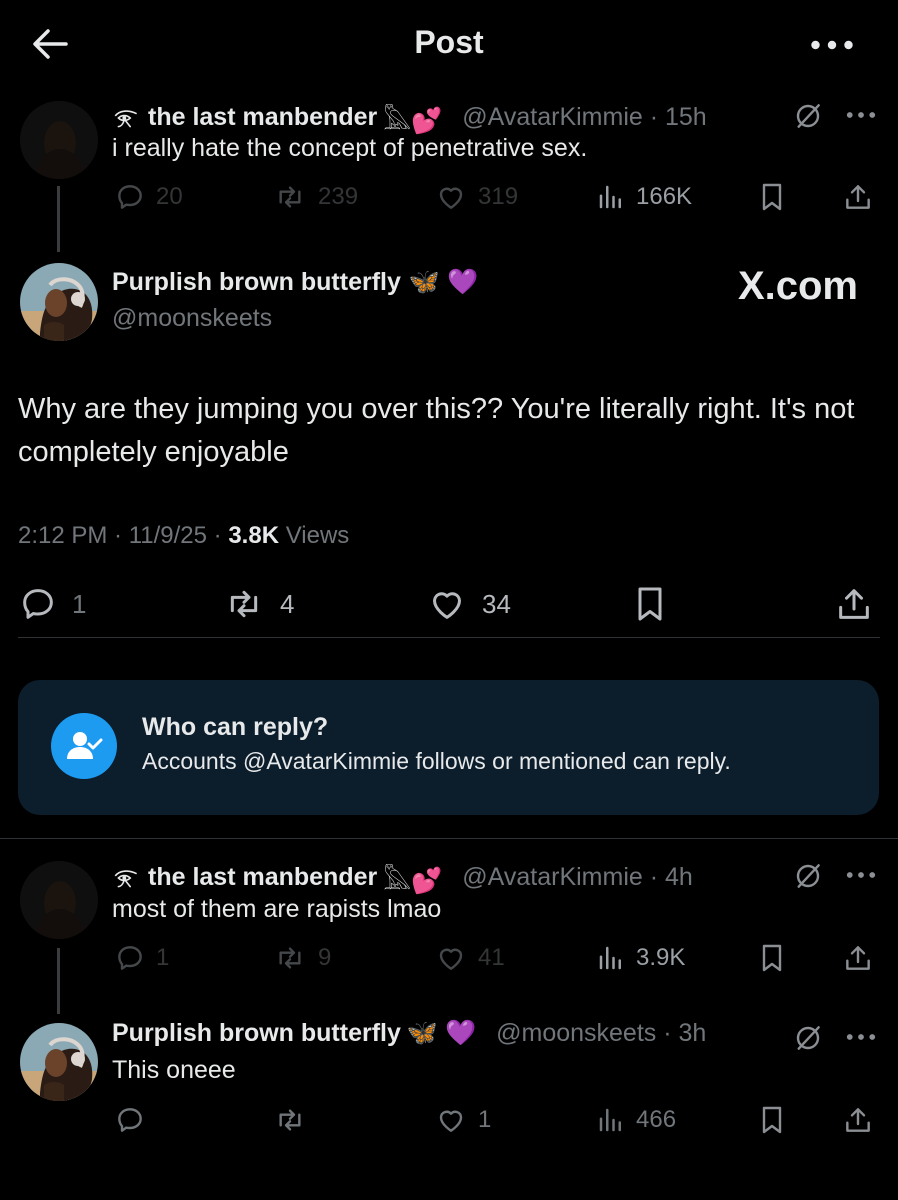 This screenshot has width=898, height=1200. What do you see at coordinates (256, 282) in the screenshot?
I see `display-name-text: Purplish brown butterfly` at bounding box center [256, 282].